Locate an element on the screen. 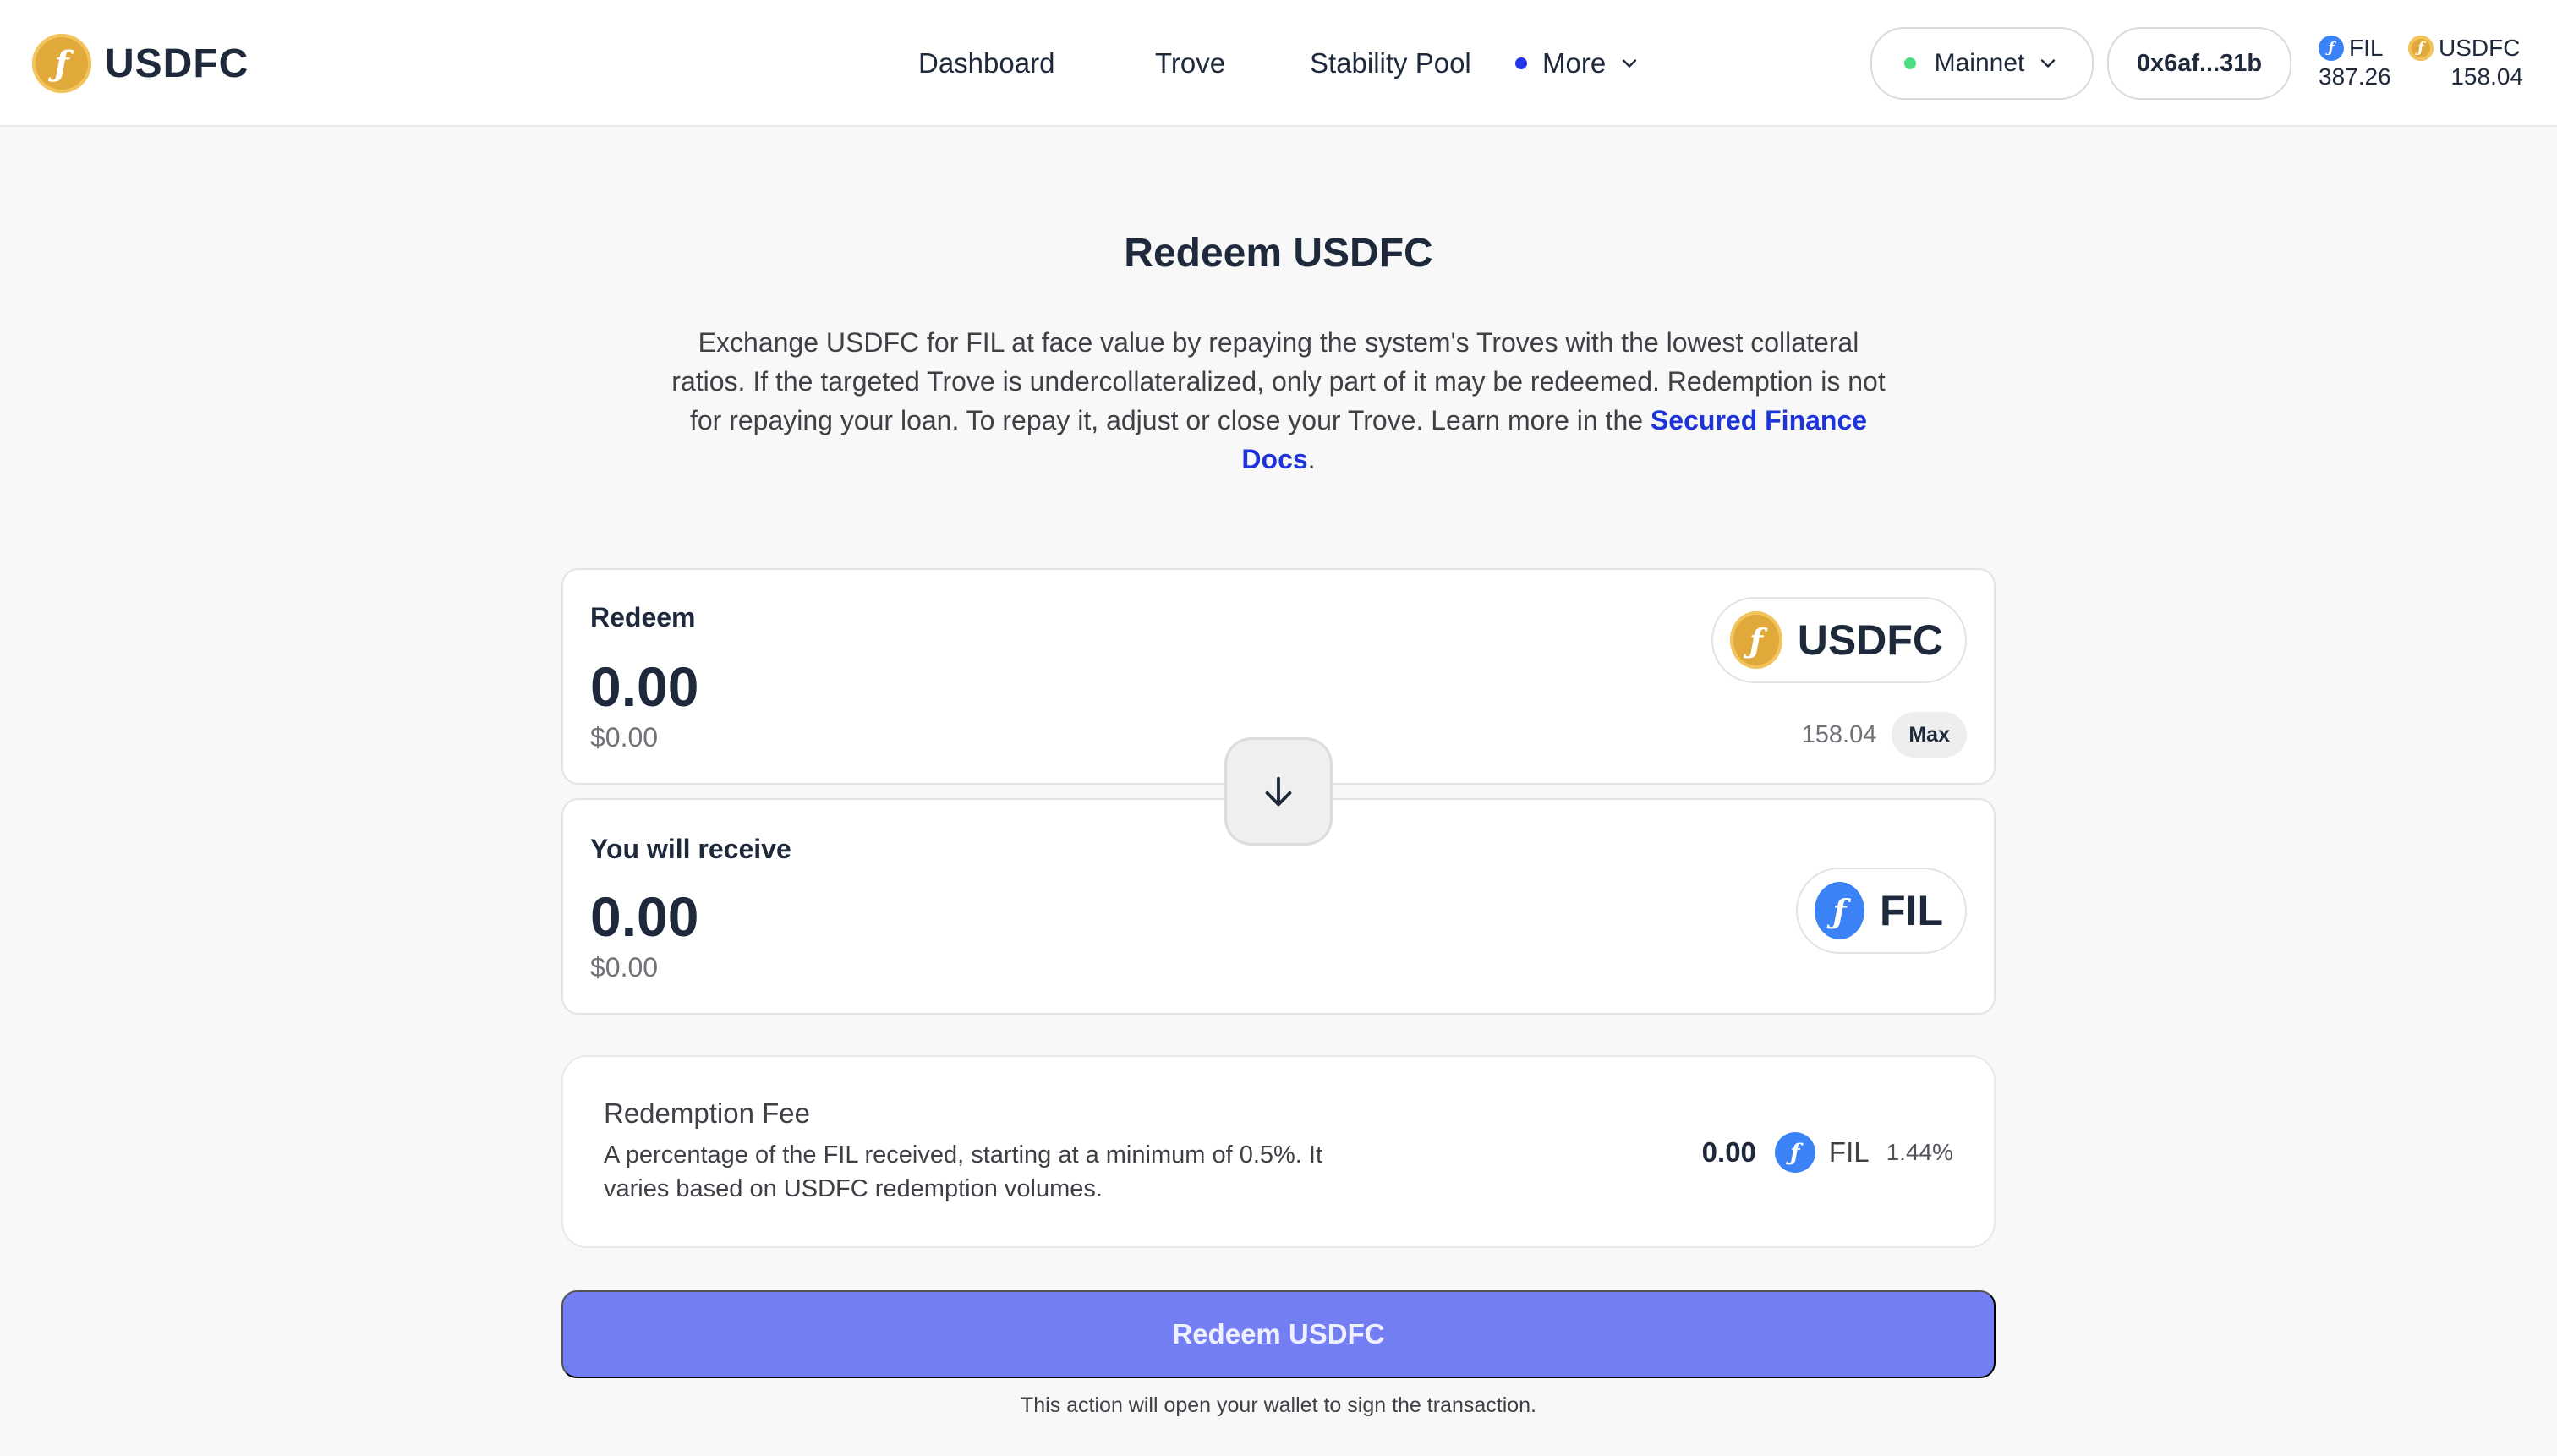 Image resolution: width=2557 pixels, height=1456 pixels. redeem-amount-input: 0.00 is located at coordinates (644, 687).